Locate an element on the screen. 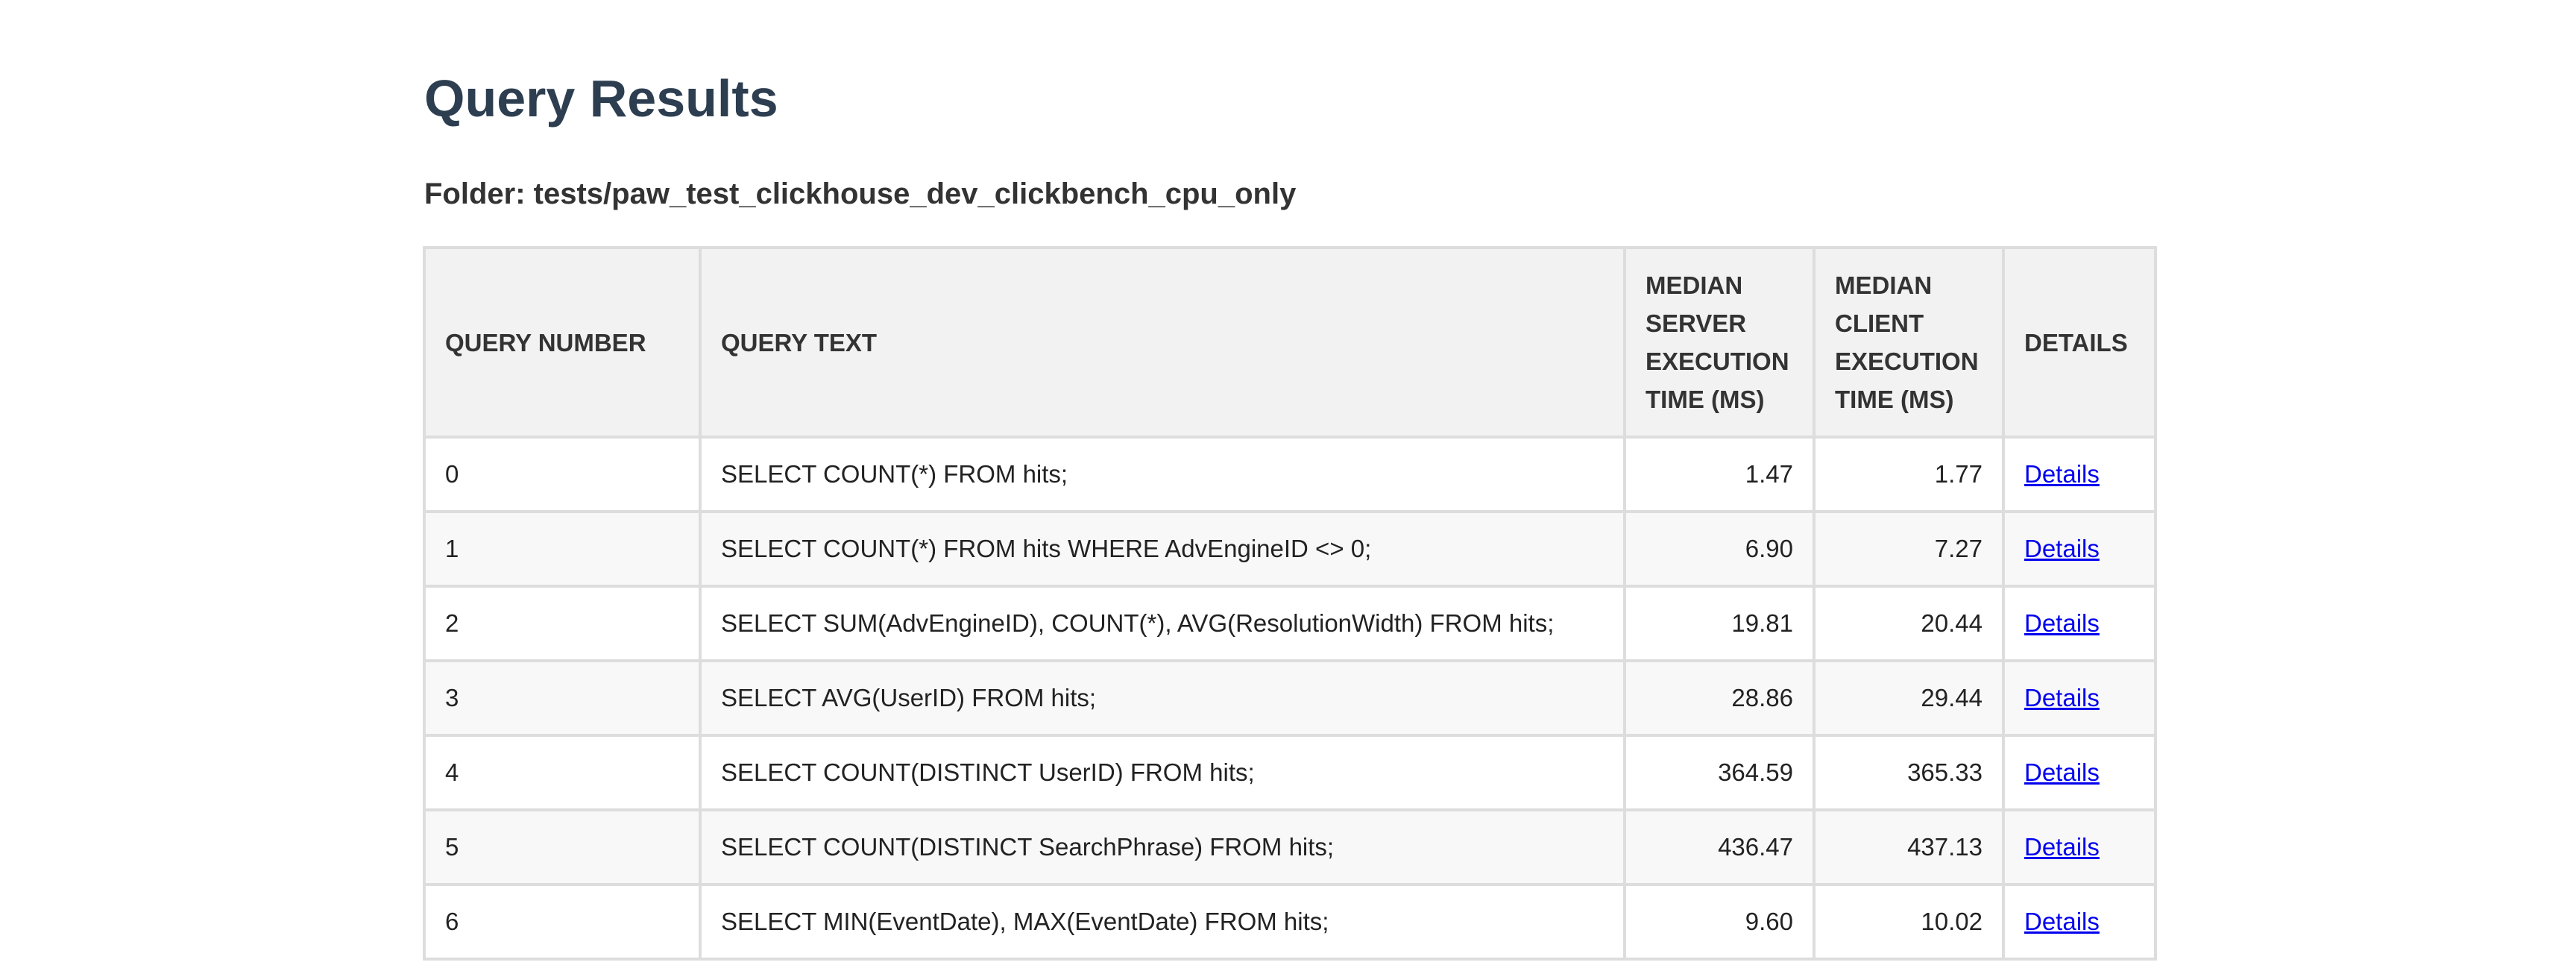  client-time-cell: 20.44 is located at coordinates (1909, 623).